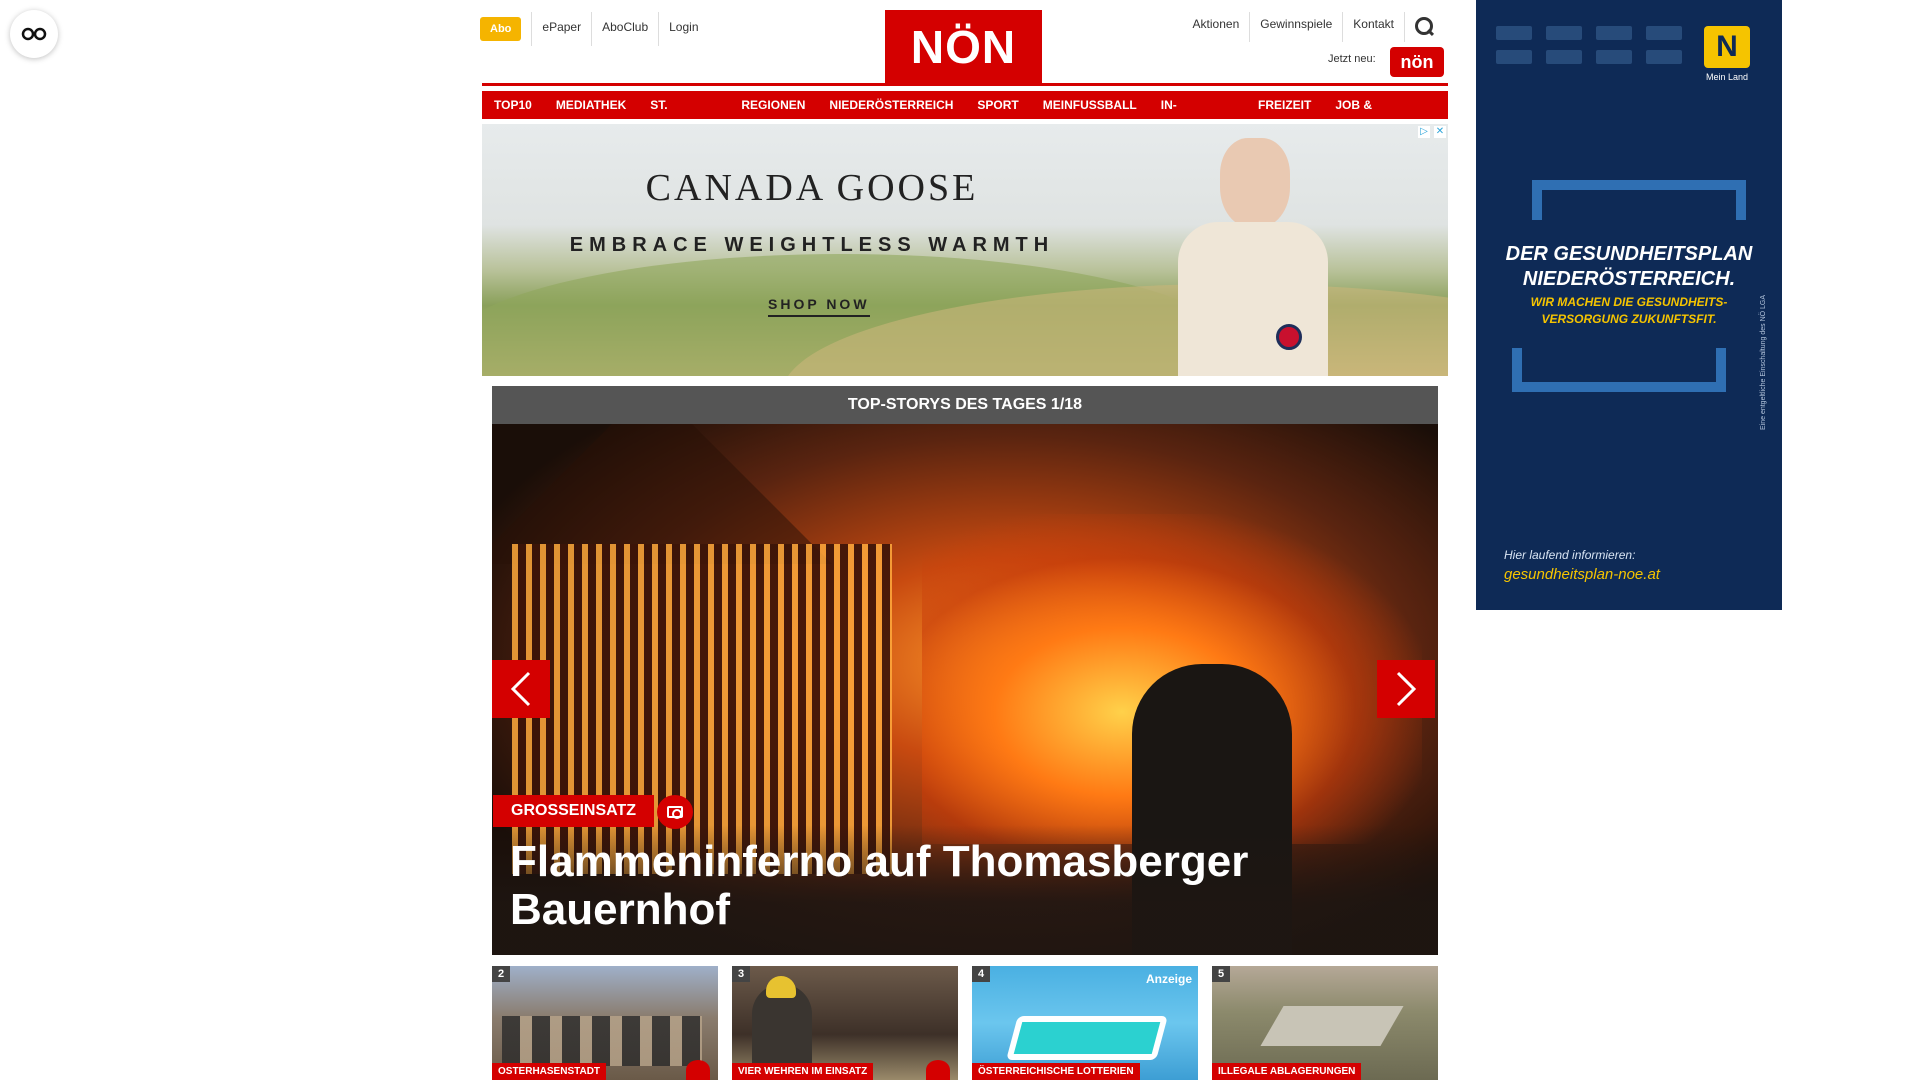 The width and height of the screenshot is (1920, 1080). Describe the element at coordinates (1087, 1038) in the screenshot. I see `pool-illustration` at that location.